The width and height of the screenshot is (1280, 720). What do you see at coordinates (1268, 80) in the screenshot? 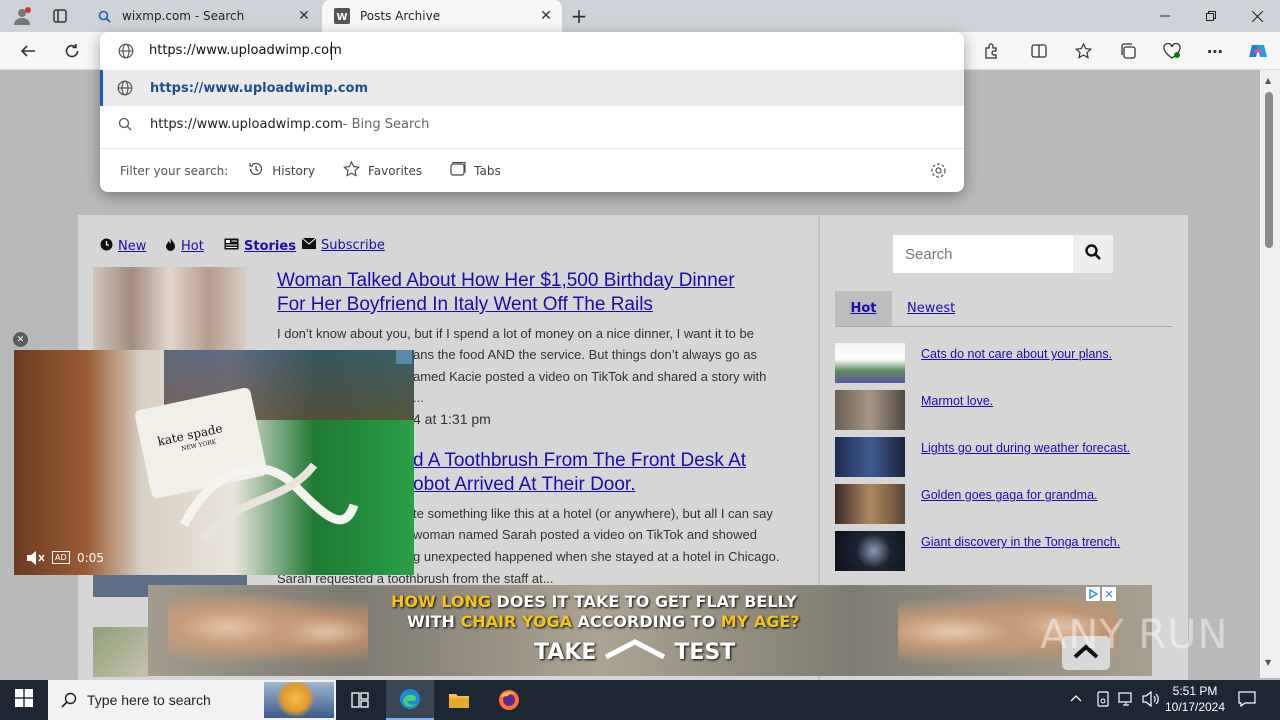
I see `scroll-up-arrow: ▲` at bounding box center [1268, 80].